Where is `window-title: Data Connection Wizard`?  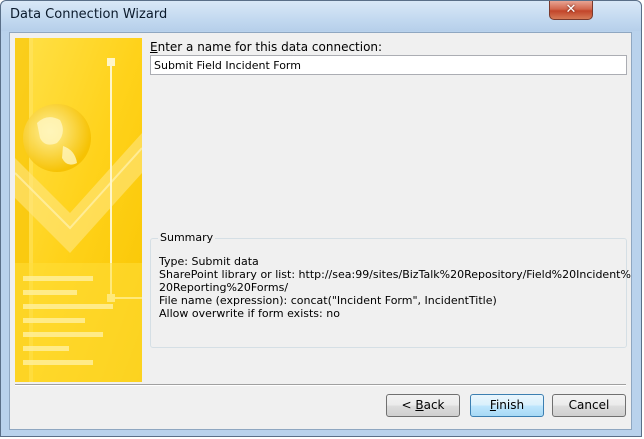
window-title: Data Connection Wizard is located at coordinates (89, 14).